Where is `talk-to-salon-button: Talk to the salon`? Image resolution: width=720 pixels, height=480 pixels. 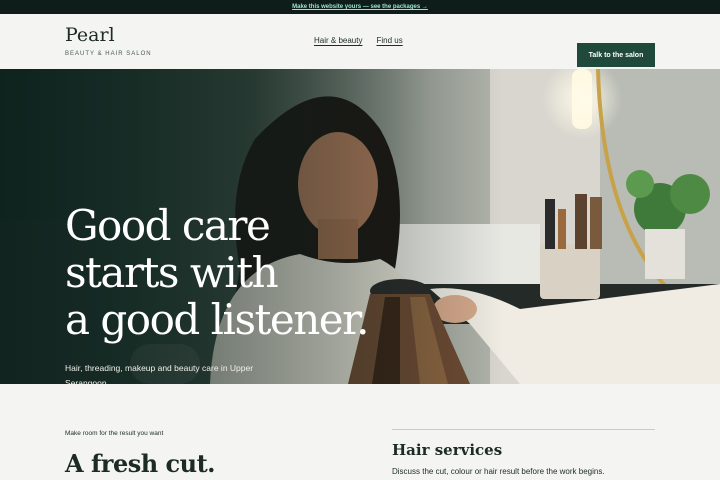
talk-to-salon-button: Talk to the salon is located at coordinates (616, 55).